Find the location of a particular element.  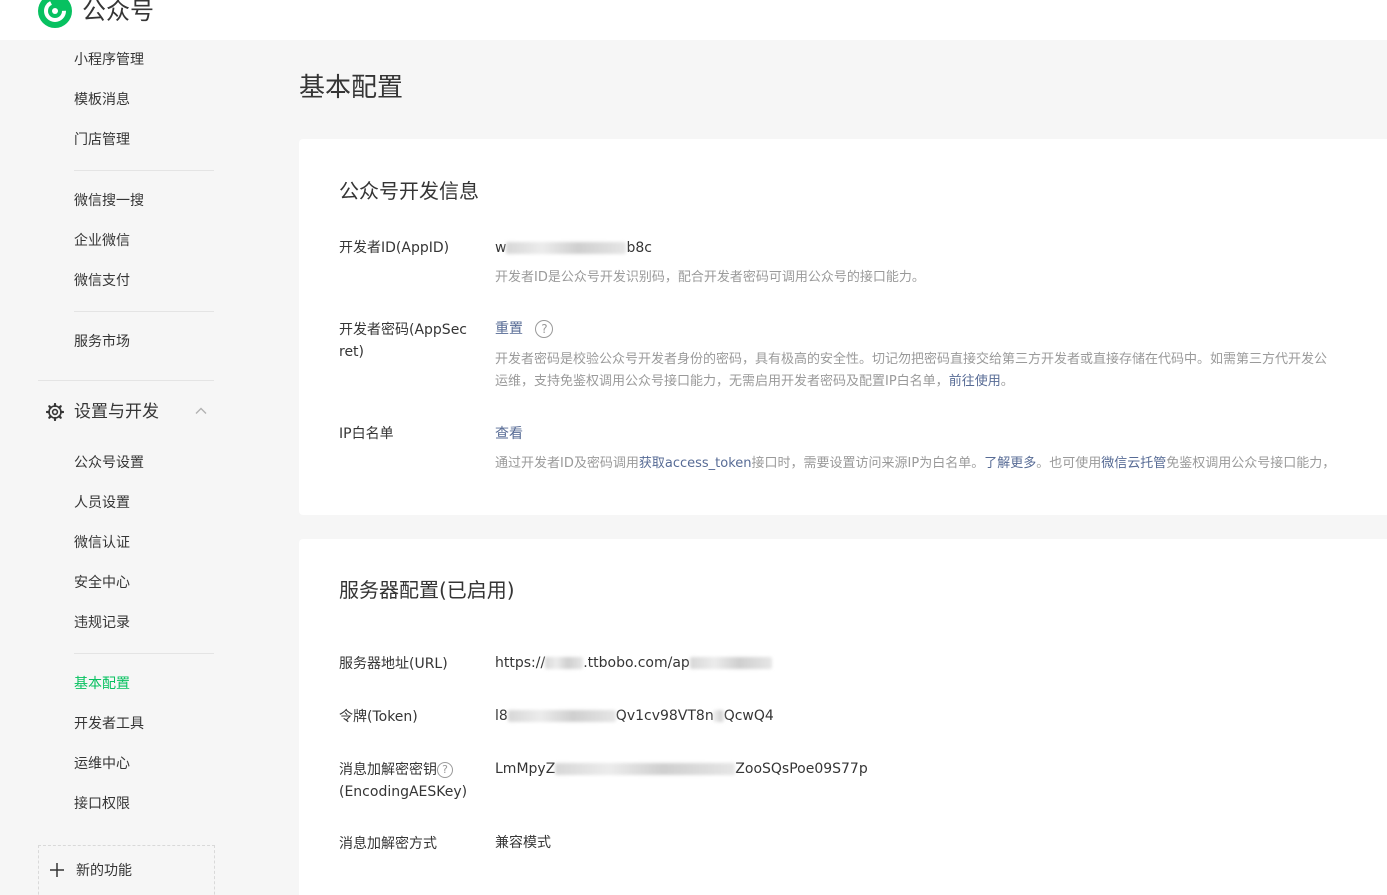

appid-label: 开发者ID(AppID) is located at coordinates (394, 248).